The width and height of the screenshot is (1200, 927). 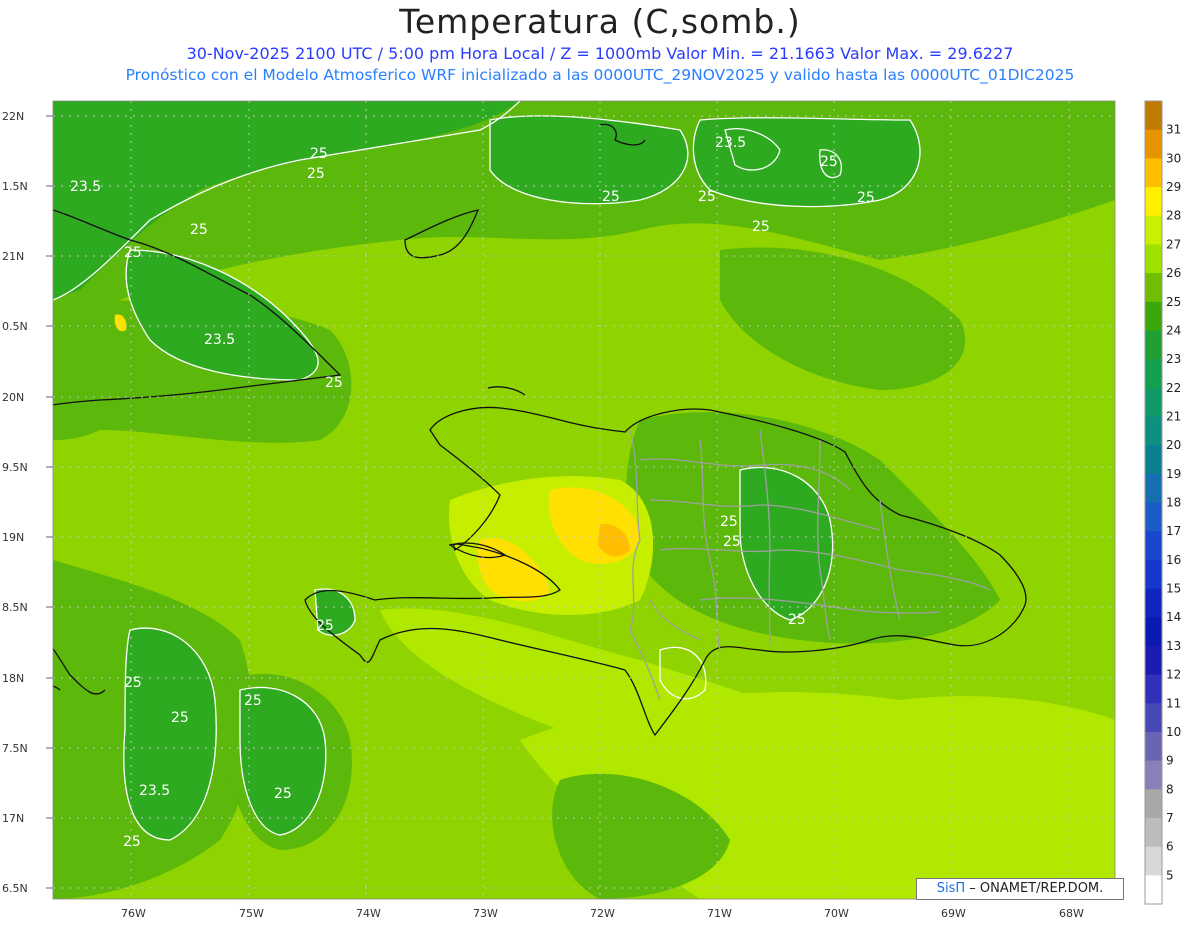 What do you see at coordinates (1173, 187) in the screenshot?
I see `colorbar-label: 29` at bounding box center [1173, 187].